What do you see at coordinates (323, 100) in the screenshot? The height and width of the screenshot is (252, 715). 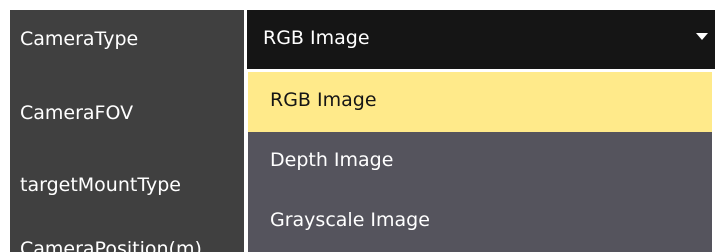 I see `option-label: RGB Image` at bounding box center [323, 100].